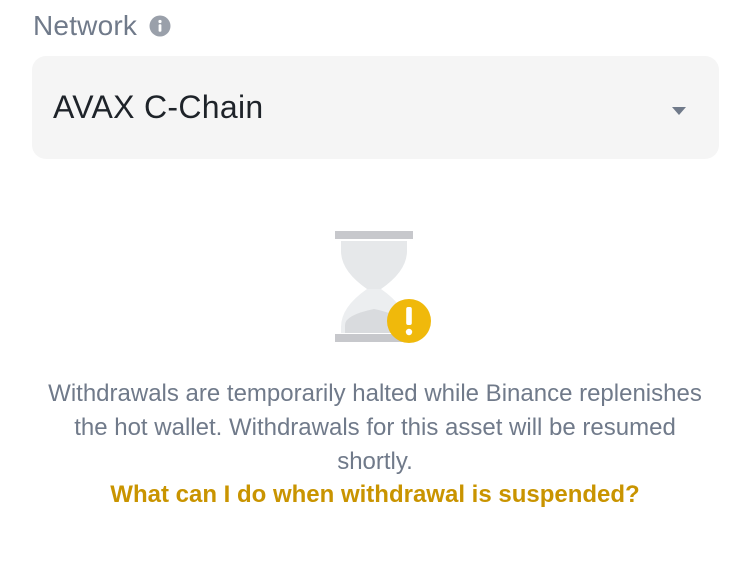 The image size is (750, 563). Describe the element at coordinates (160, 26) in the screenshot. I see `info-icon` at that location.